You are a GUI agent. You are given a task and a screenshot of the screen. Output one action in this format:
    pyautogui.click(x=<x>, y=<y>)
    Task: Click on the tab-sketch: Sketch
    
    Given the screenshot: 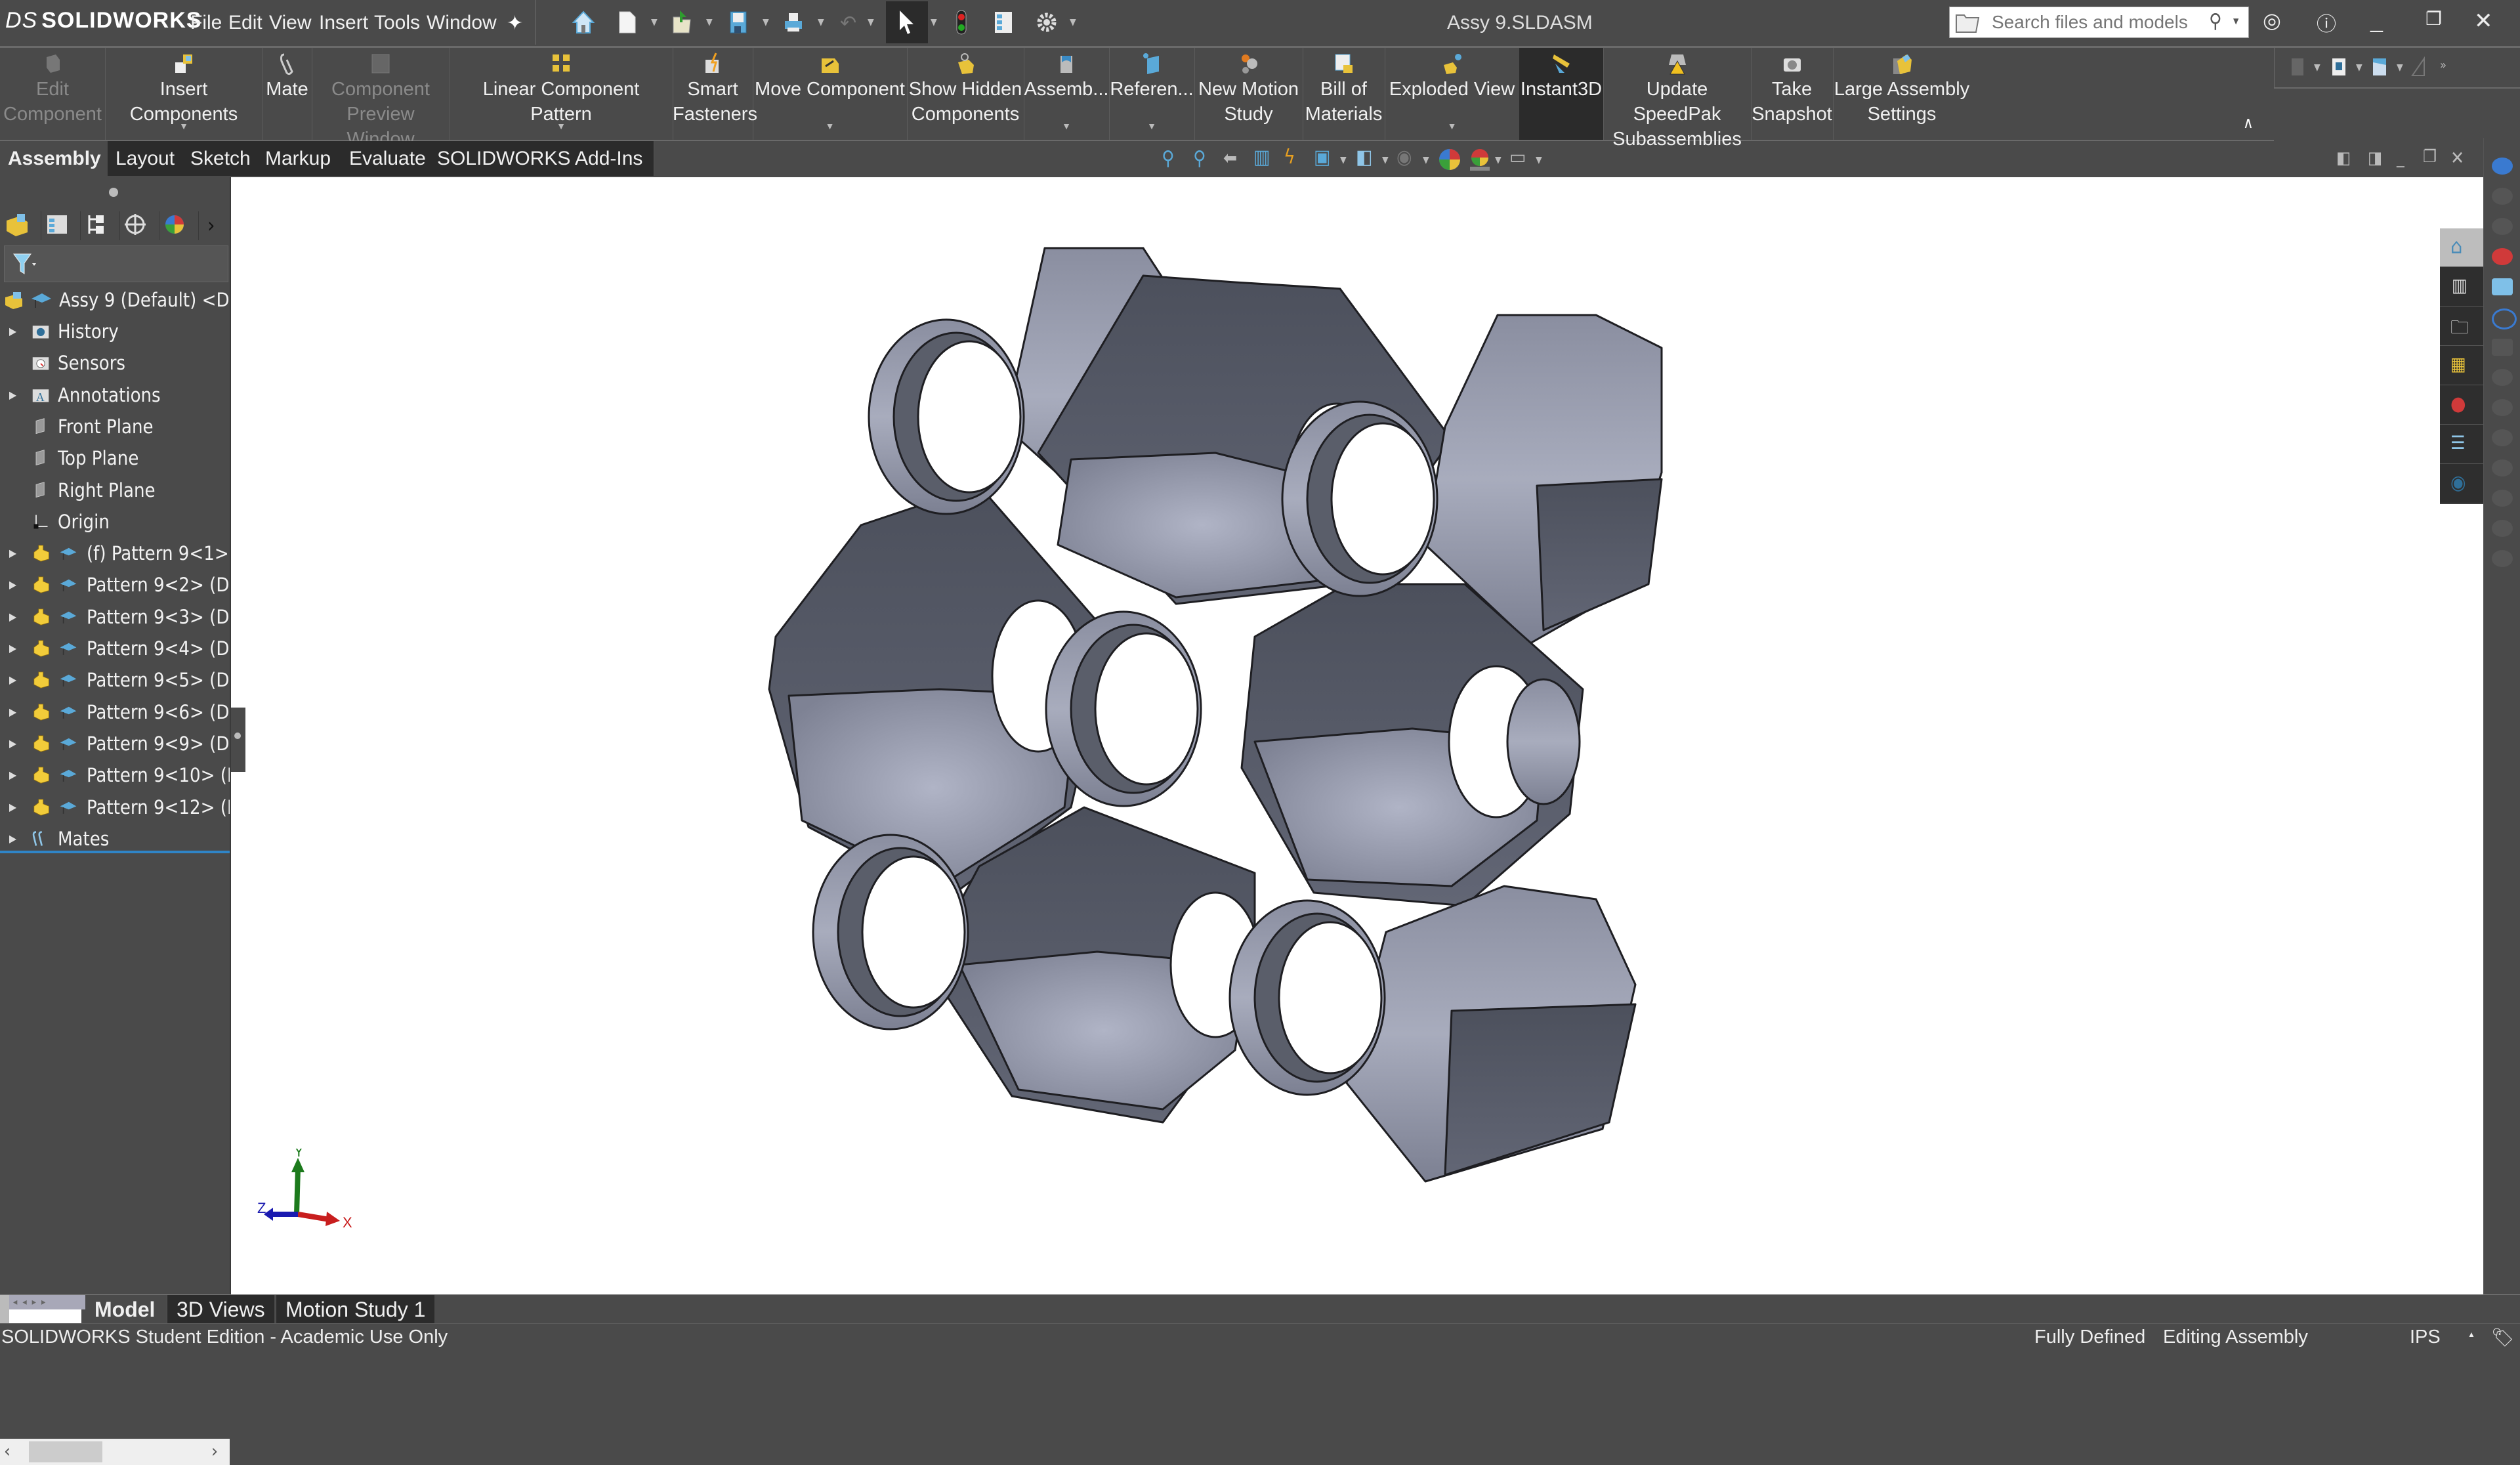 What is the action you would take?
    pyautogui.click(x=220, y=158)
    